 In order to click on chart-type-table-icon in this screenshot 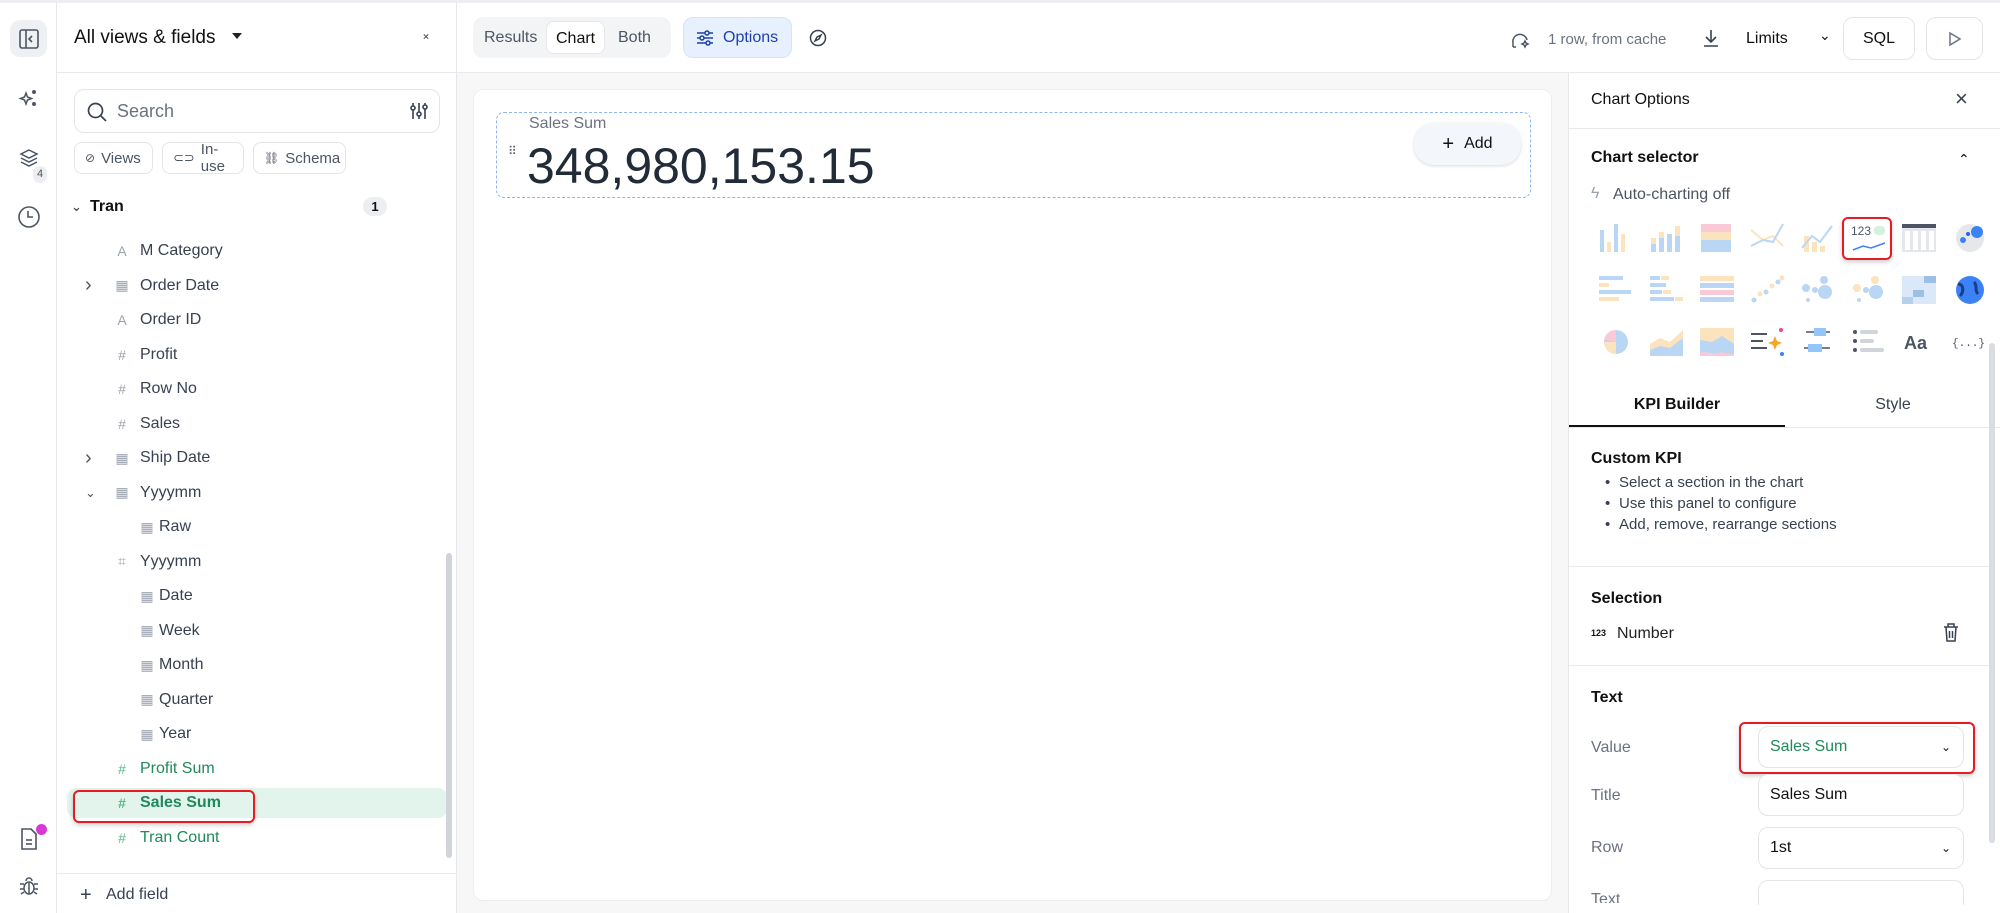, I will do `click(1919, 238)`.